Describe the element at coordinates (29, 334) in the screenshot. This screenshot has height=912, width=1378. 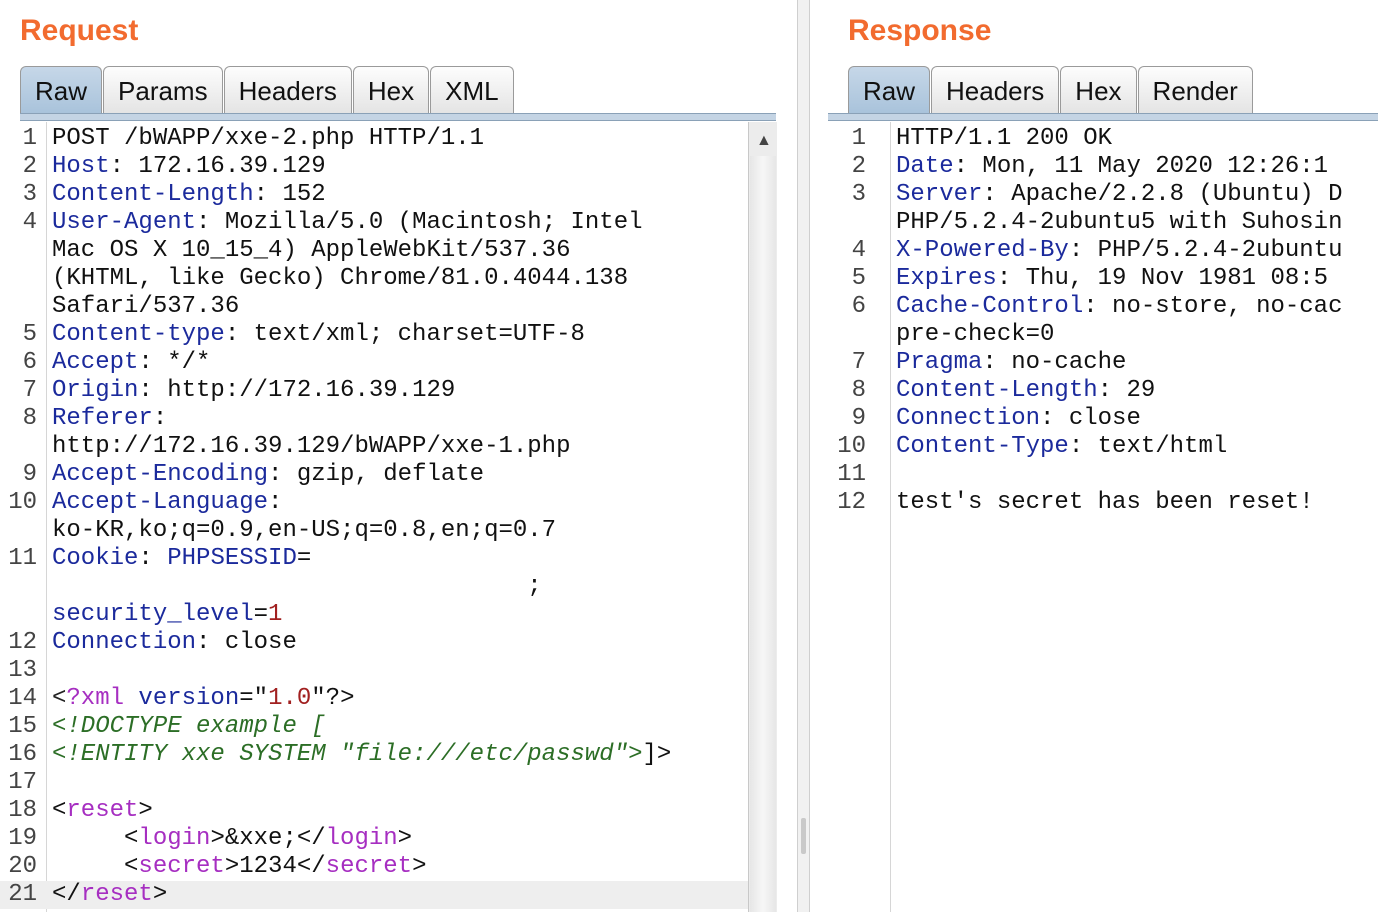
I see `line-number: 5` at that location.